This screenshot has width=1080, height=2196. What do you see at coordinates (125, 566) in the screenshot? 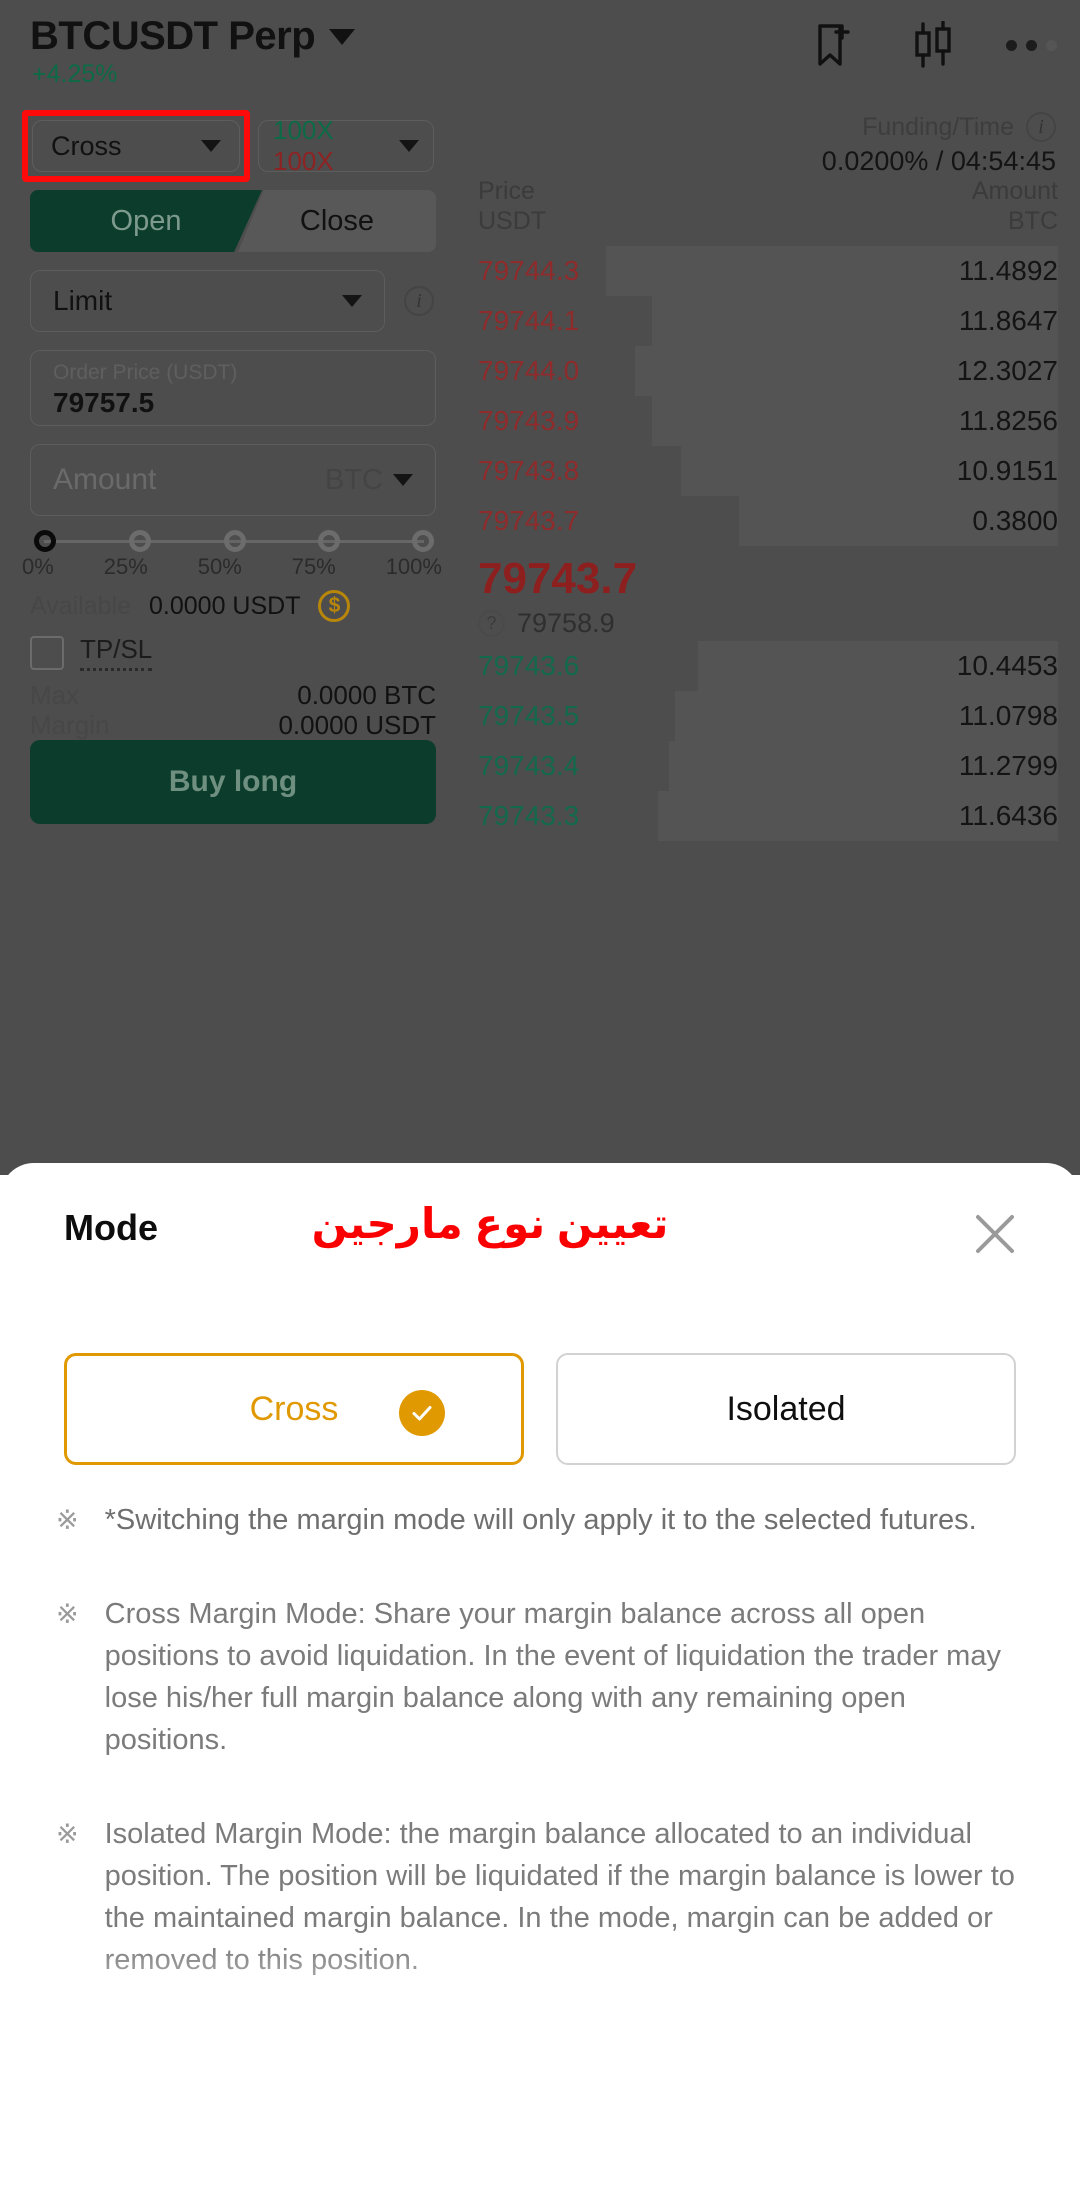
I see `slider-tick-25: 25%` at bounding box center [125, 566].